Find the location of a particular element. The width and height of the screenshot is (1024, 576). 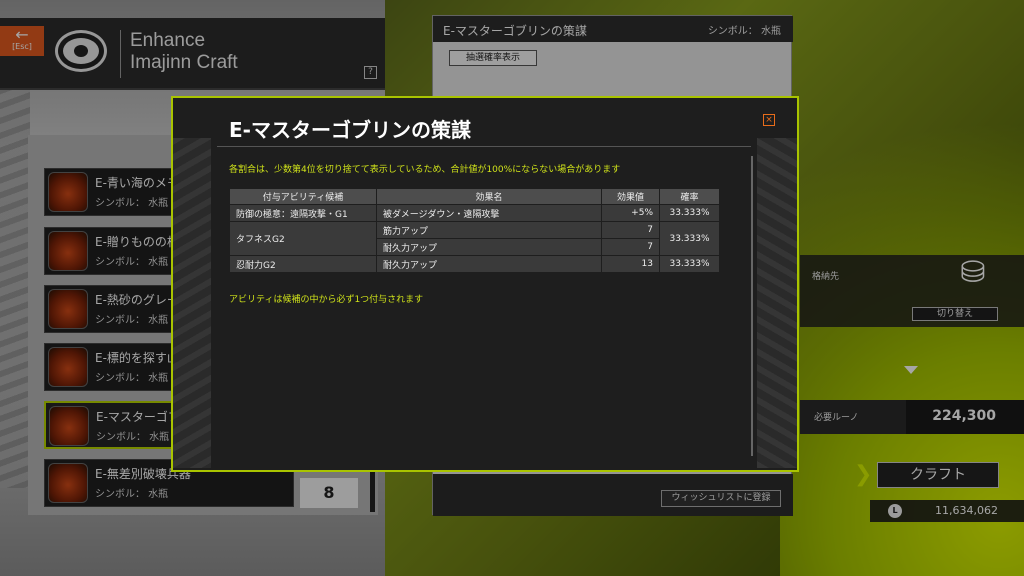

dialog-scrollbar is located at coordinates (752, 306).